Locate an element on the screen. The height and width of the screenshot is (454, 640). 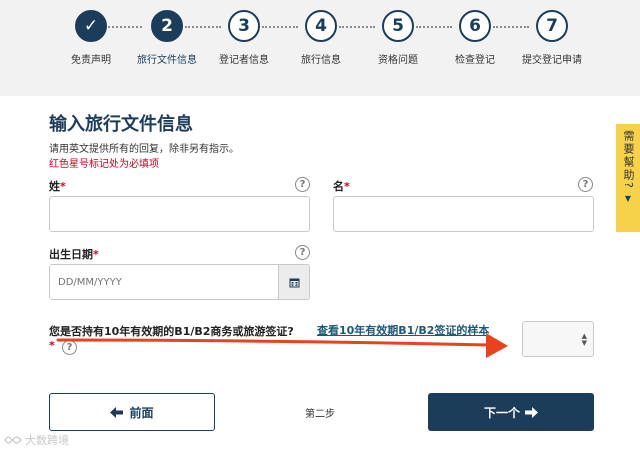
step-label: 旅行文件信息 is located at coordinates (167, 60).